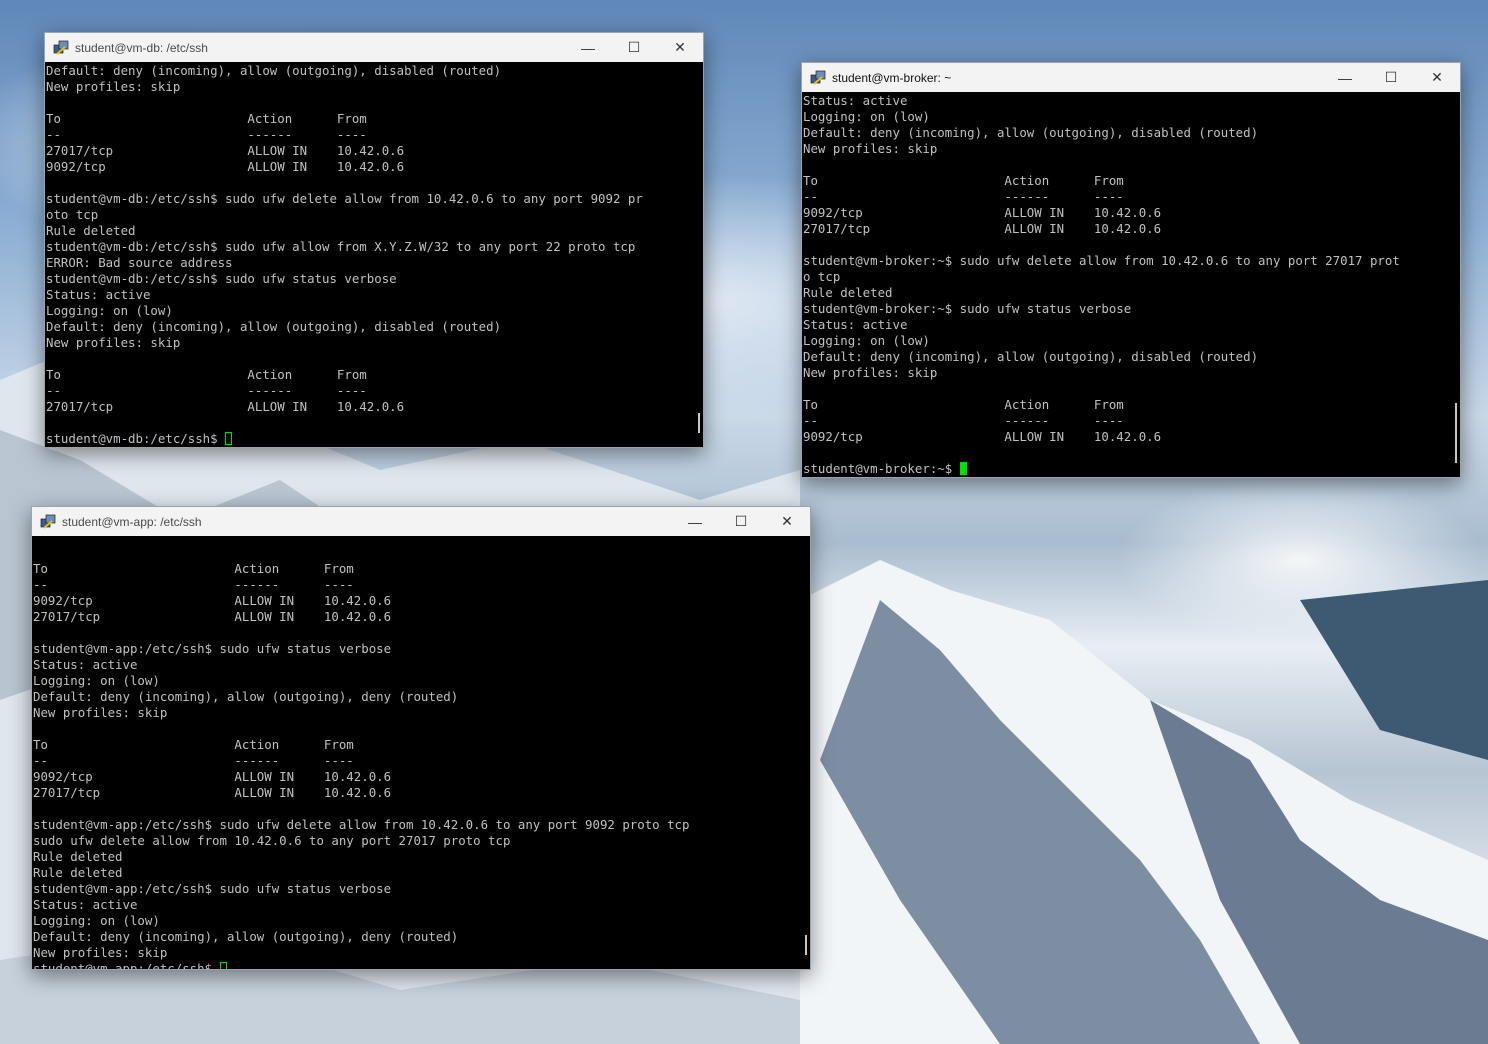  I want to click on prompt-line: student@vm-broker:~$, so click(1131, 469).